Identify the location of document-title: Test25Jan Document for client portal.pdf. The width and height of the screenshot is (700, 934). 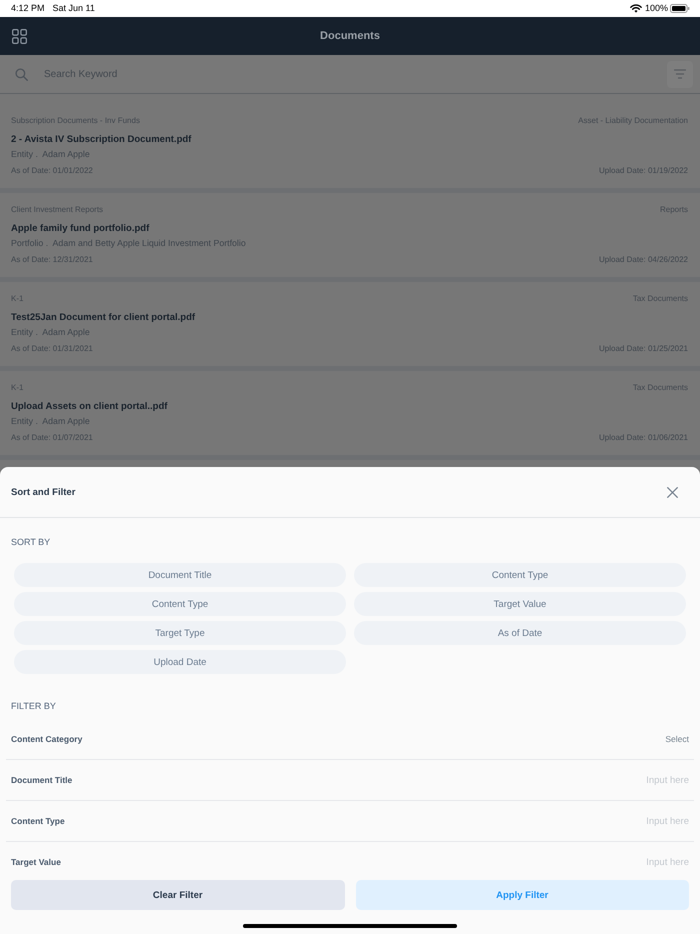
(103, 317).